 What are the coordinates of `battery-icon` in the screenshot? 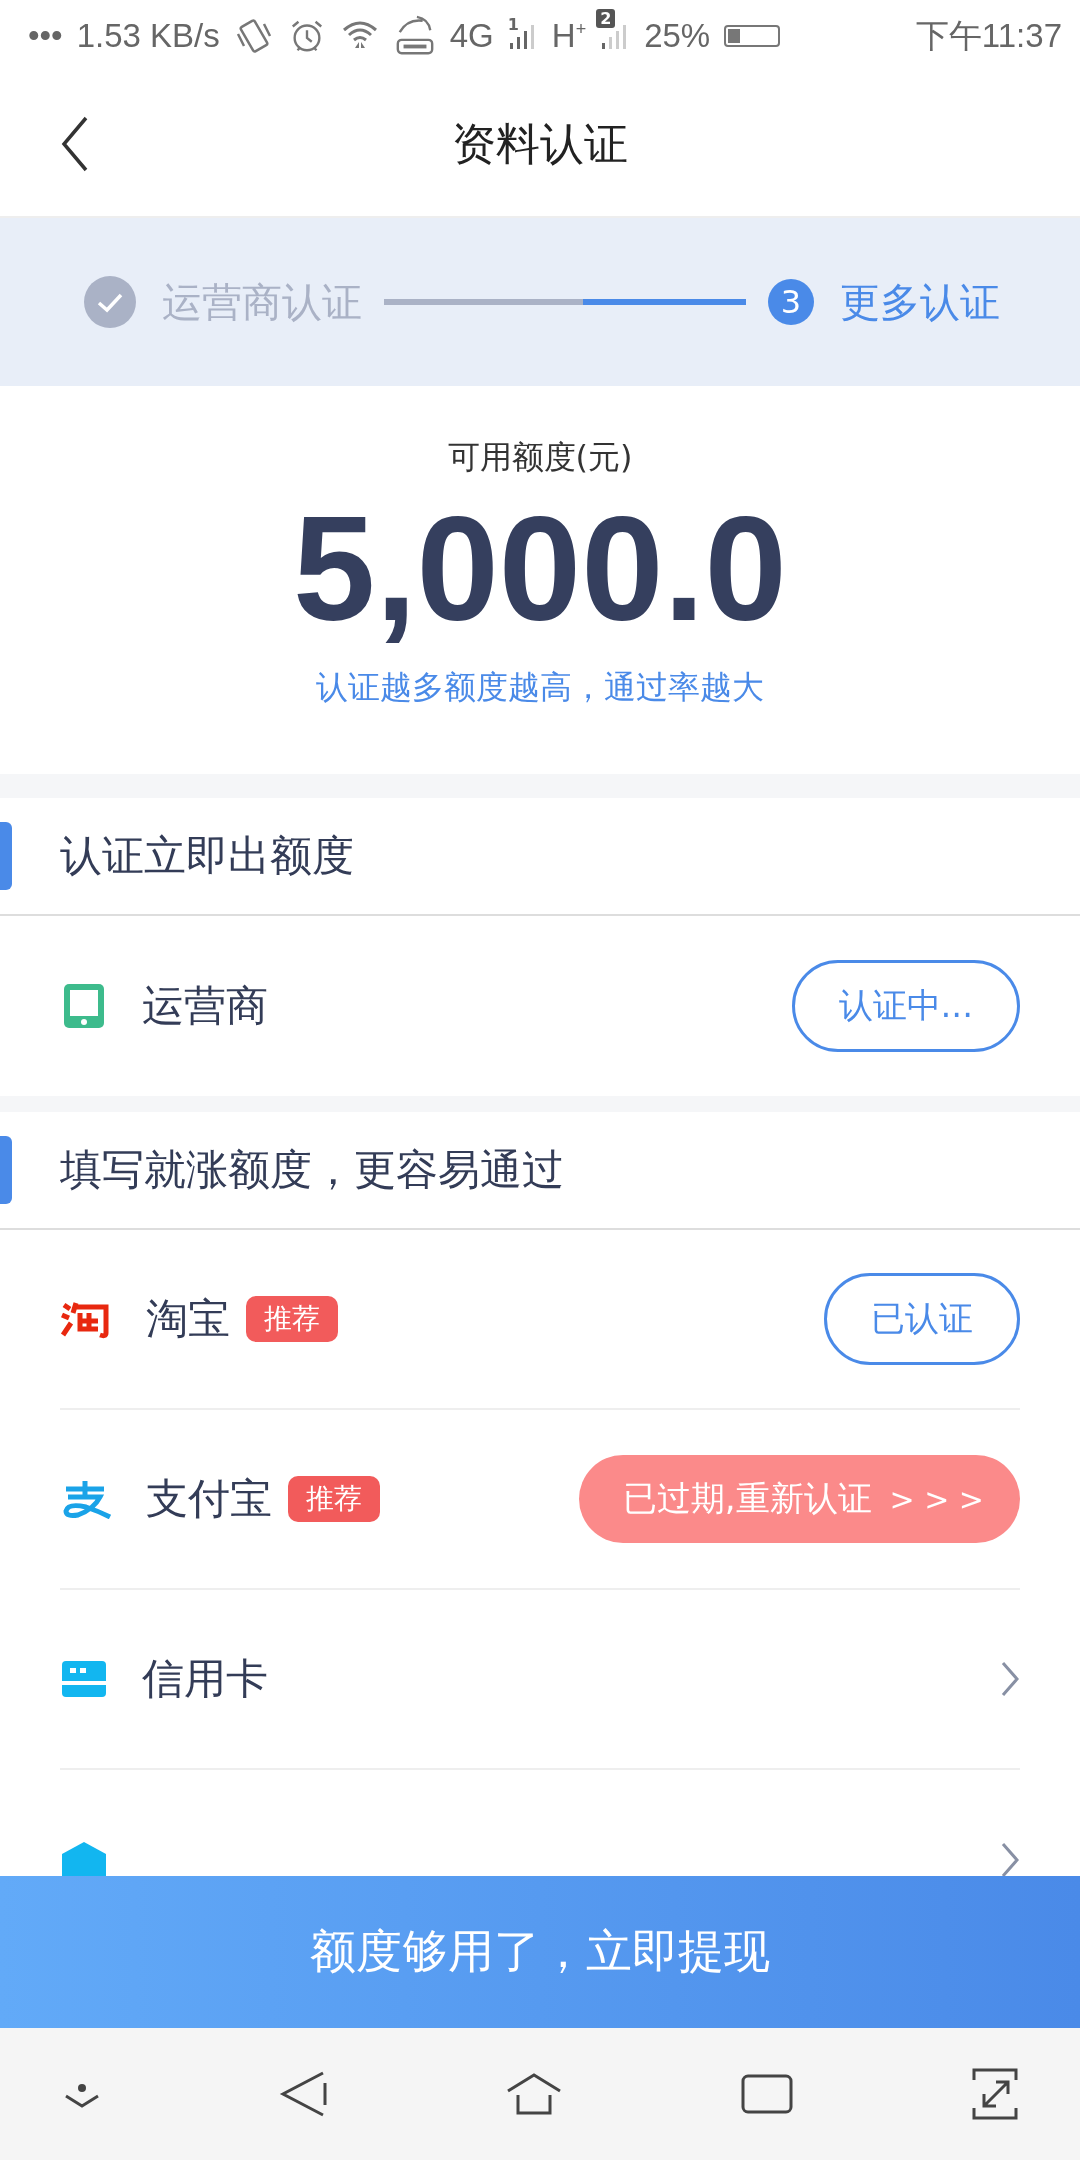 It's located at (752, 36).